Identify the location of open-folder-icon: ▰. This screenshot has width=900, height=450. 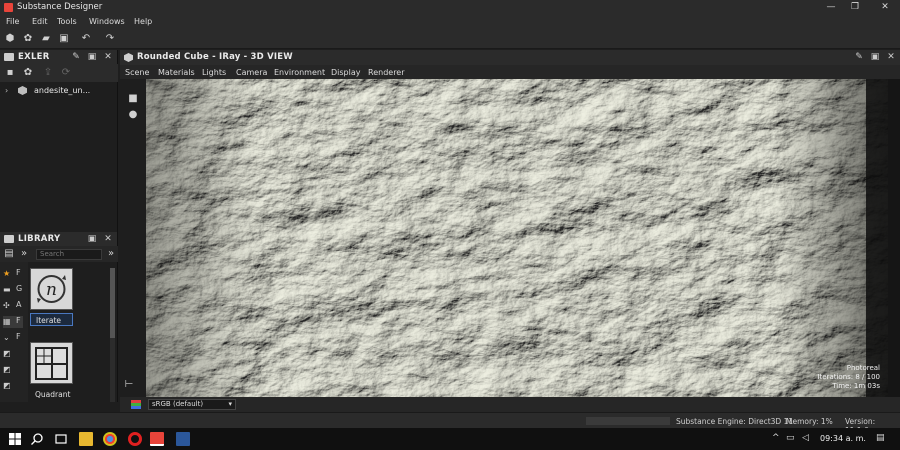
(46, 39).